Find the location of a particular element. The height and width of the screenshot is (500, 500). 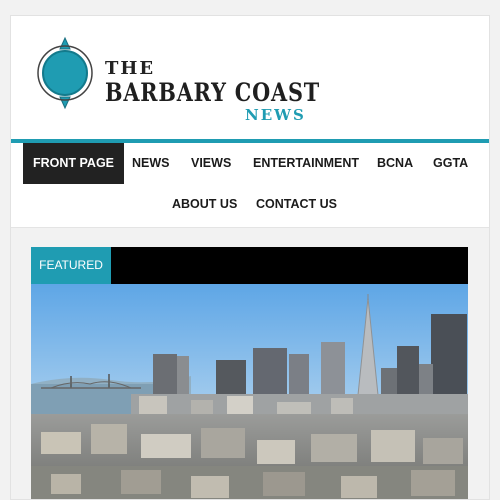

nav-item-front-page: FRONT PAGE is located at coordinates (74, 163).